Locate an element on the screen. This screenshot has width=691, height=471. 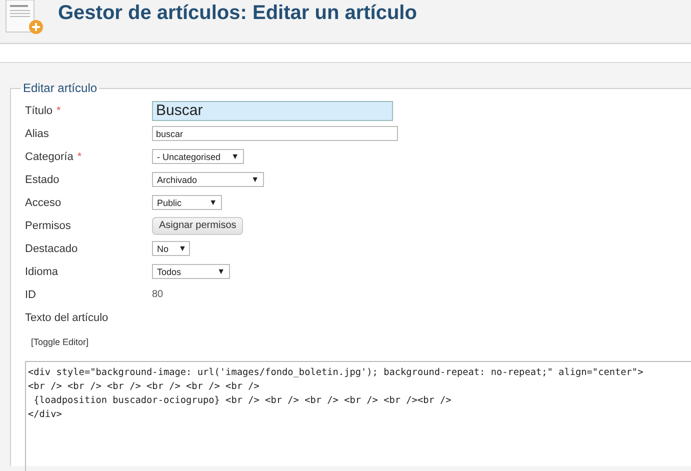
toggle-editor-link: [Toggle Editor] is located at coordinates (361, 342).